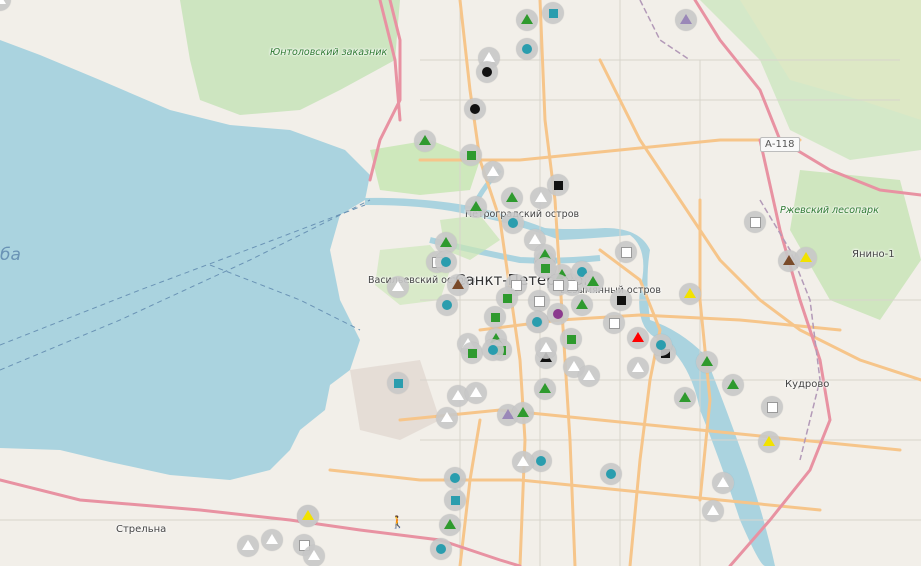 The width and height of the screenshot is (921, 566). What do you see at coordinates (397, 522) in the screenshot?
I see `pedestrian-icon: 🚶` at bounding box center [397, 522].